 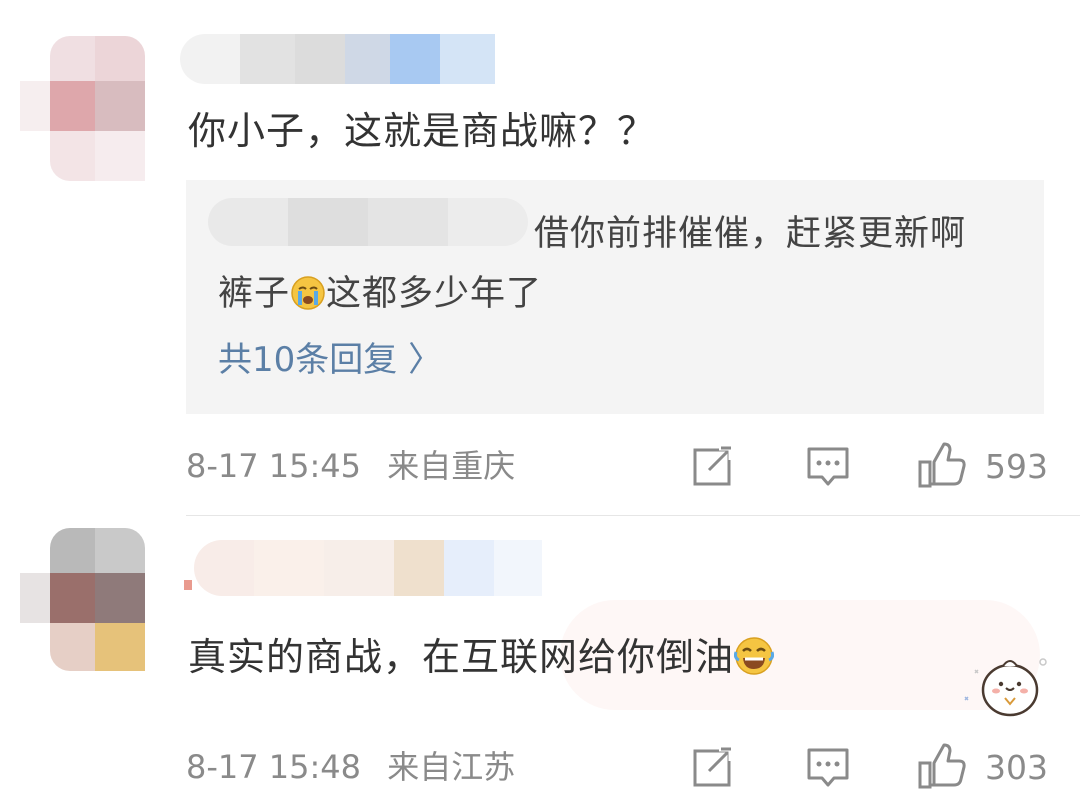 What do you see at coordinates (254, 294) in the screenshot?
I see `reply-text-part1: 裤子` at bounding box center [254, 294].